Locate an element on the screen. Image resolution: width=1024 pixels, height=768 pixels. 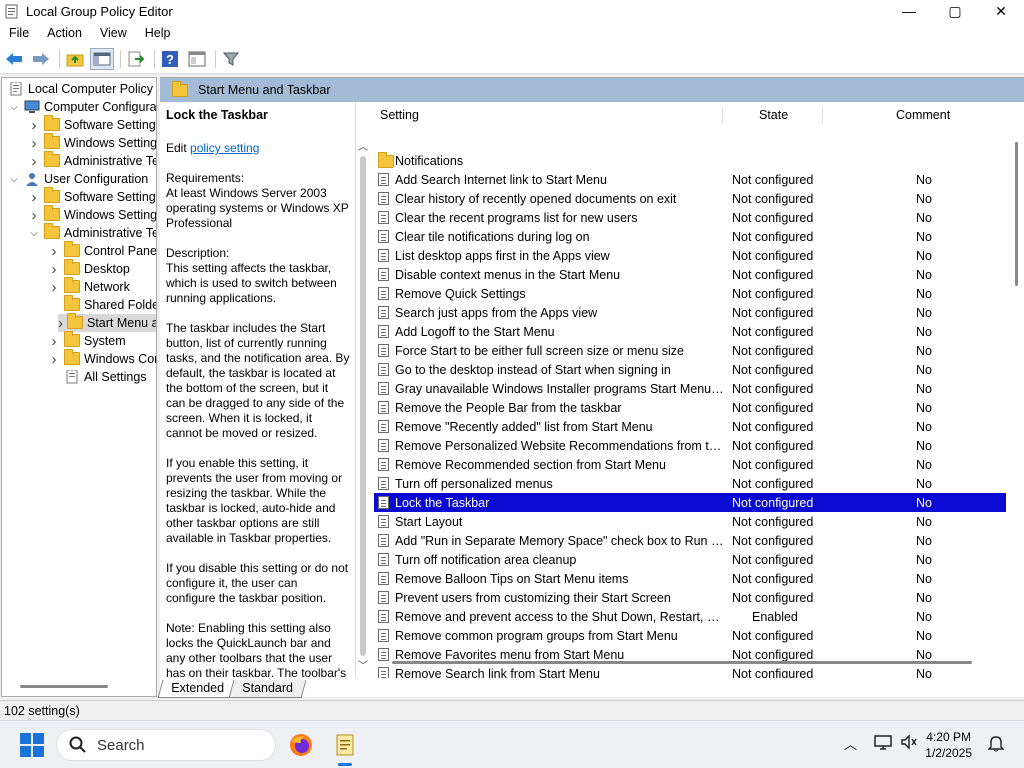
tree-node: › Network is located at coordinates (89, 286).